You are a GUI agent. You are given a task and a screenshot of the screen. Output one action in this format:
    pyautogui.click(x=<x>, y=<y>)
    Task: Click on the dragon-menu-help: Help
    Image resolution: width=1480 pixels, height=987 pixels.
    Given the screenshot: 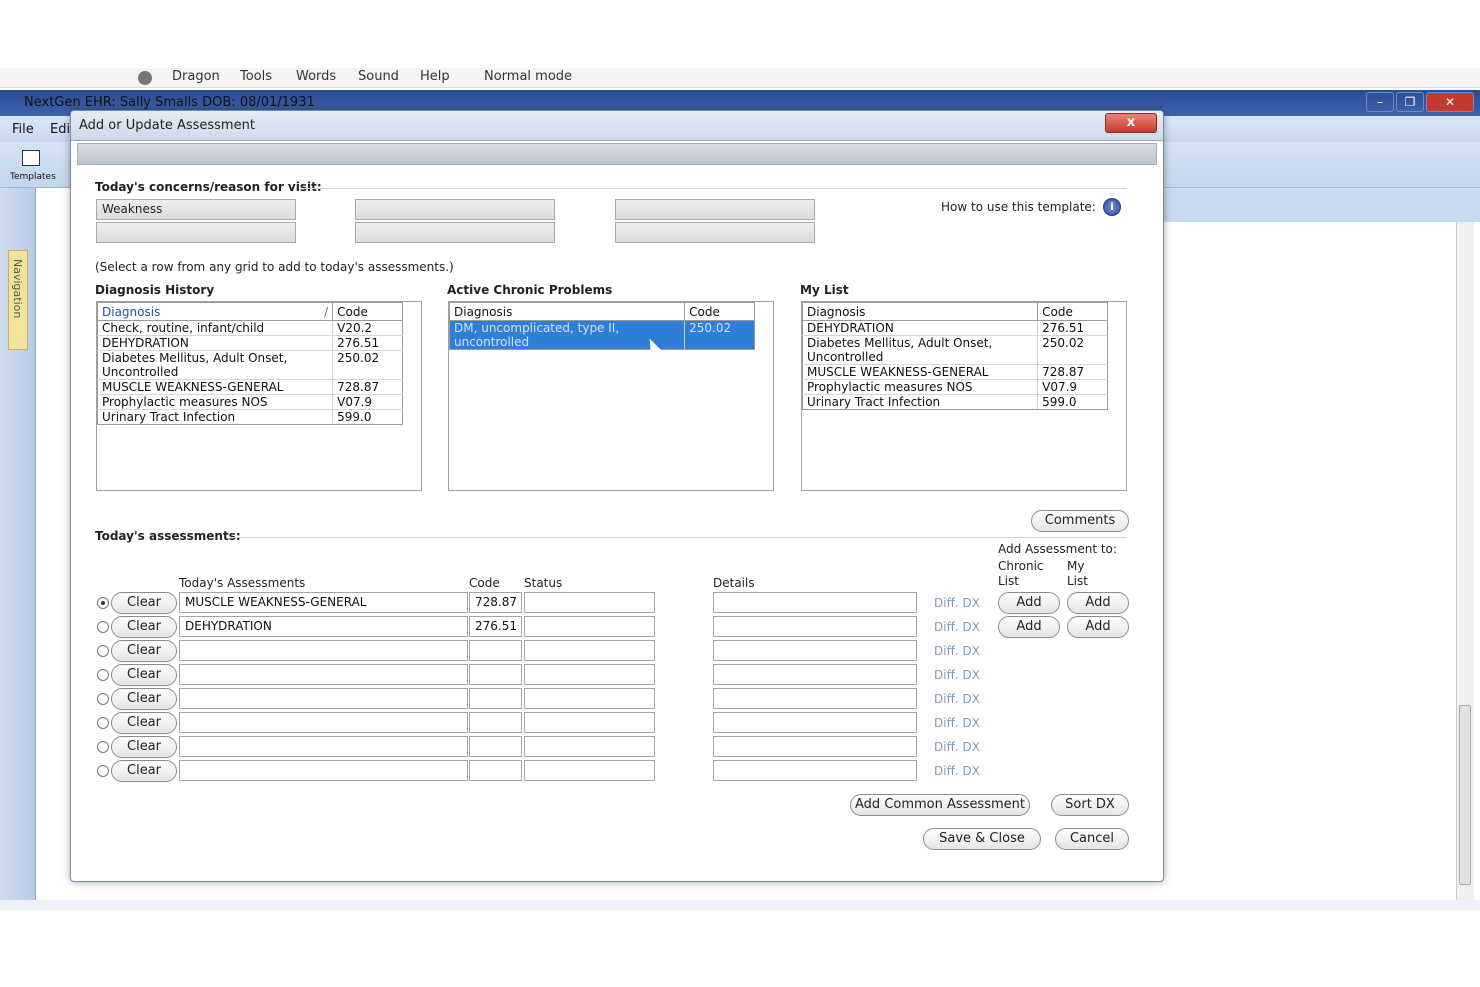 What is the action you would take?
    pyautogui.click(x=435, y=76)
    